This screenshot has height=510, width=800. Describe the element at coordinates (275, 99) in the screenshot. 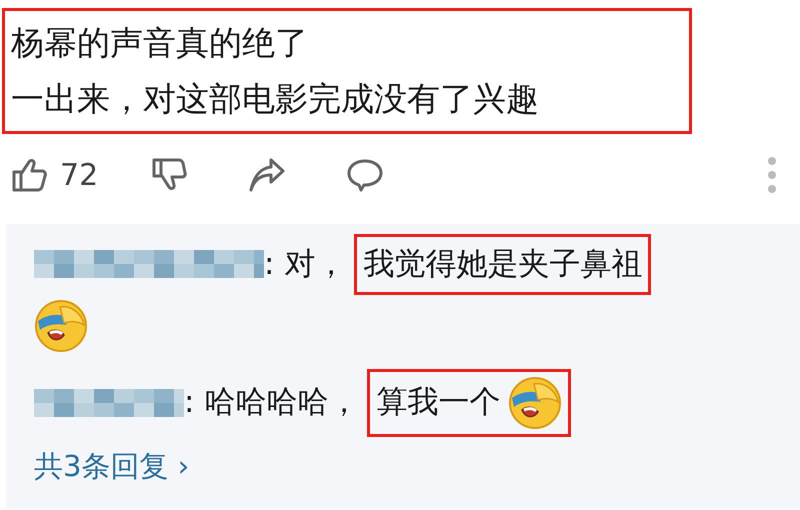

I see `comment-text: 一出来，对这部电影完成没有了兴趣` at that location.